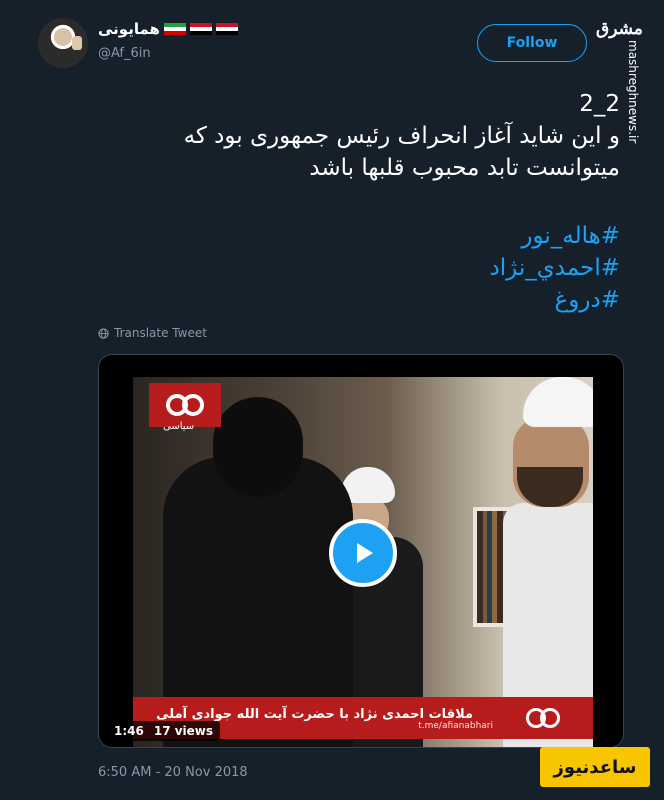  I want to click on syria-flag-icon, so click(226, 29).